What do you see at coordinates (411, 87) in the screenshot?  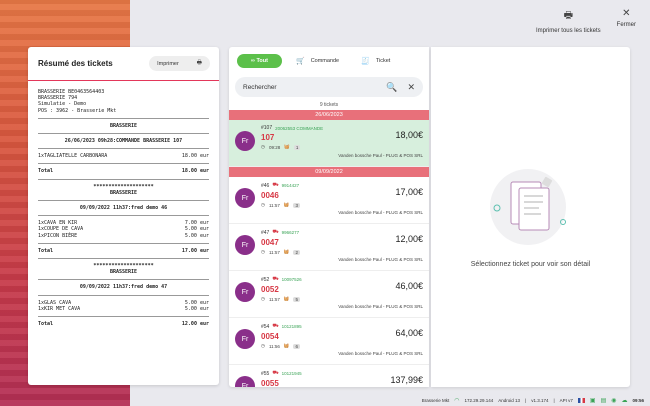 I see `clear-icon: ✕` at bounding box center [411, 87].